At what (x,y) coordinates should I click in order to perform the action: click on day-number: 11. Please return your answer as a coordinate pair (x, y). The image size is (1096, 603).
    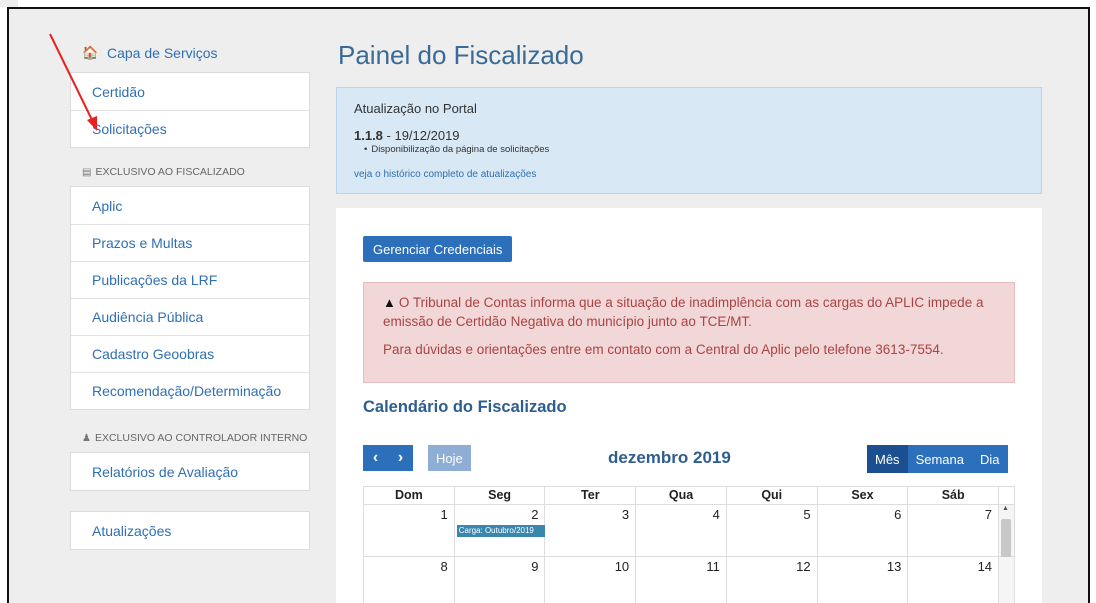
    Looking at the image, I should click on (713, 566).